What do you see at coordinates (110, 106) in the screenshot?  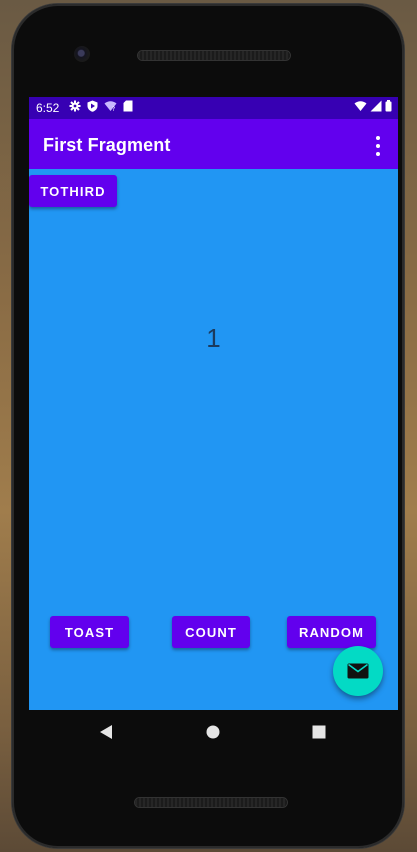 I see `wifi-question-icon: ?` at bounding box center [110, 106].